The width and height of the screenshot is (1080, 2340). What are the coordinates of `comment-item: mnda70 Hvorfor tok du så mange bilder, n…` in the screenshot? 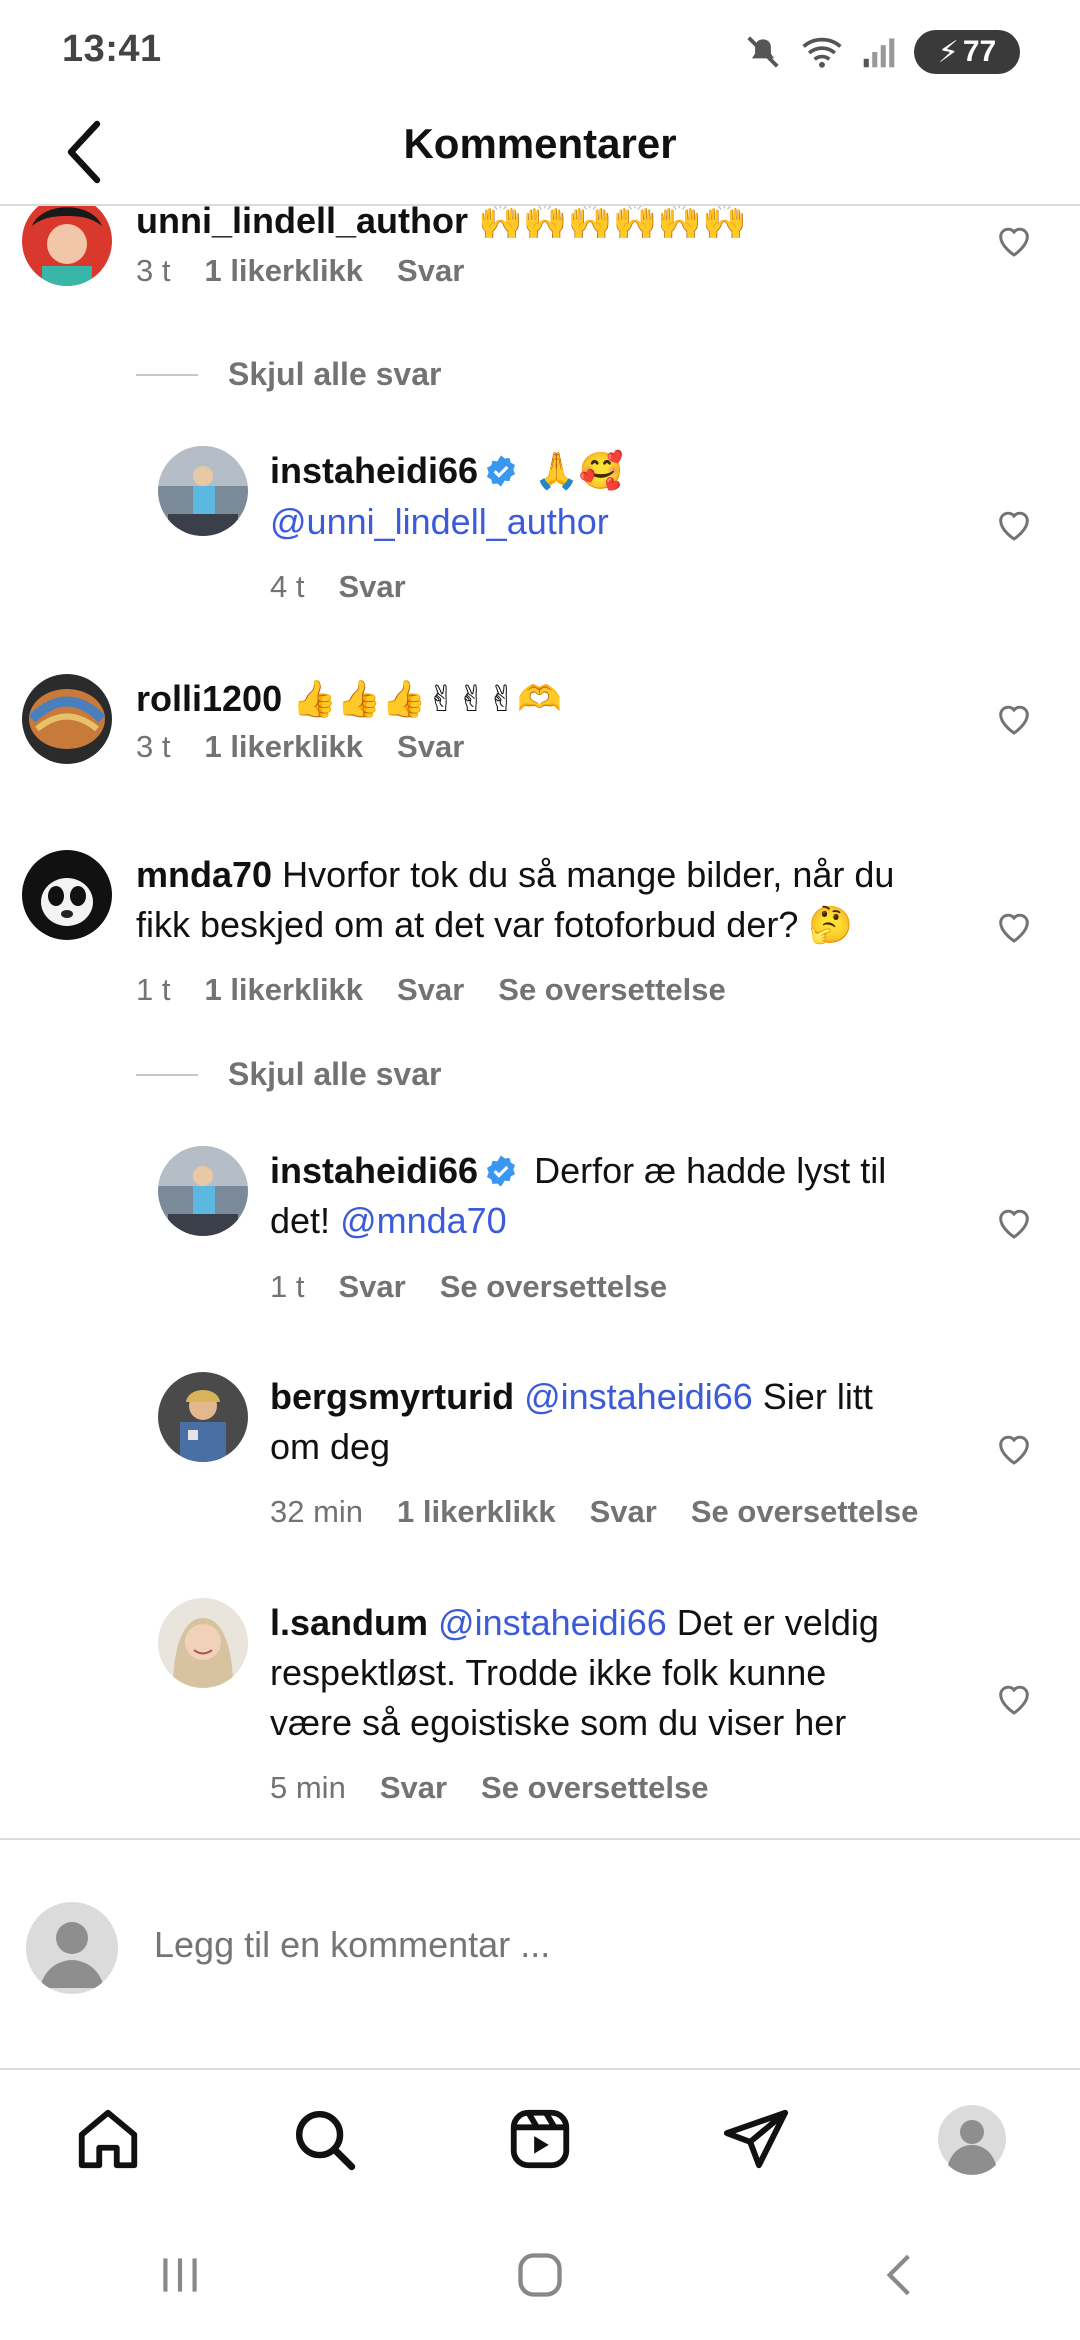 It's located at (540, 935).